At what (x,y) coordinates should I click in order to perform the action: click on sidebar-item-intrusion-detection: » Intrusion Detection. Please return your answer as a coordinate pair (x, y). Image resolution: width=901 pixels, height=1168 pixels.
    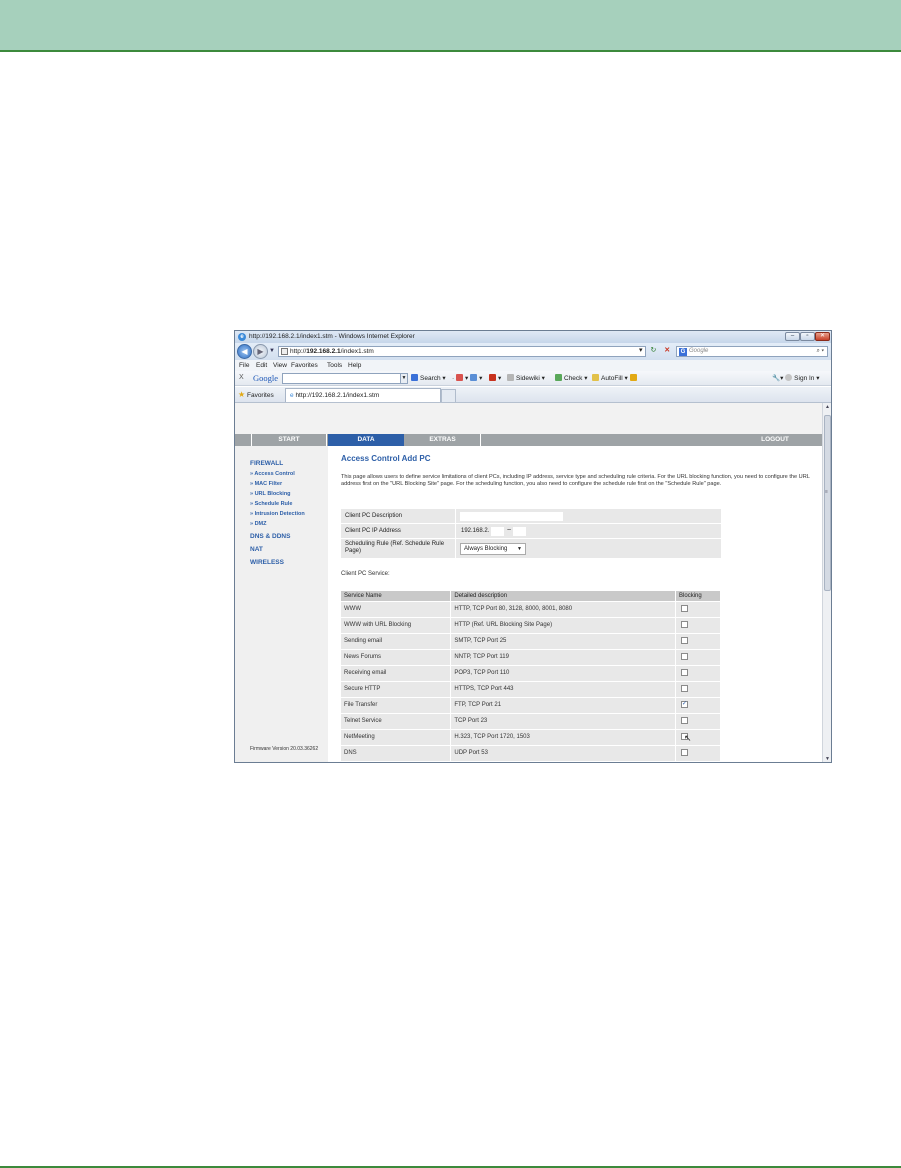
    Looking at the image, I should click on (277, 514).